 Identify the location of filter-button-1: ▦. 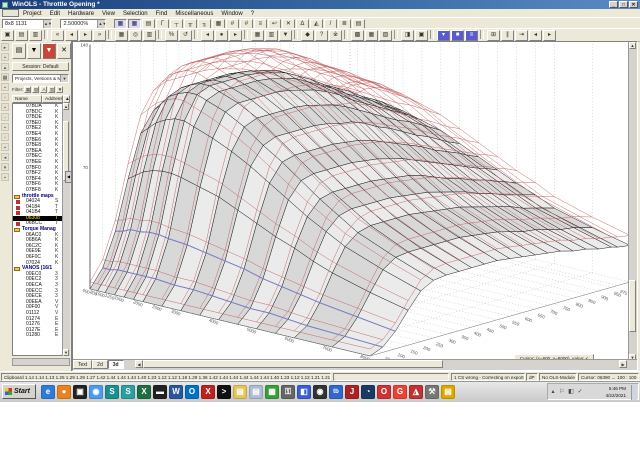
(28, 90).